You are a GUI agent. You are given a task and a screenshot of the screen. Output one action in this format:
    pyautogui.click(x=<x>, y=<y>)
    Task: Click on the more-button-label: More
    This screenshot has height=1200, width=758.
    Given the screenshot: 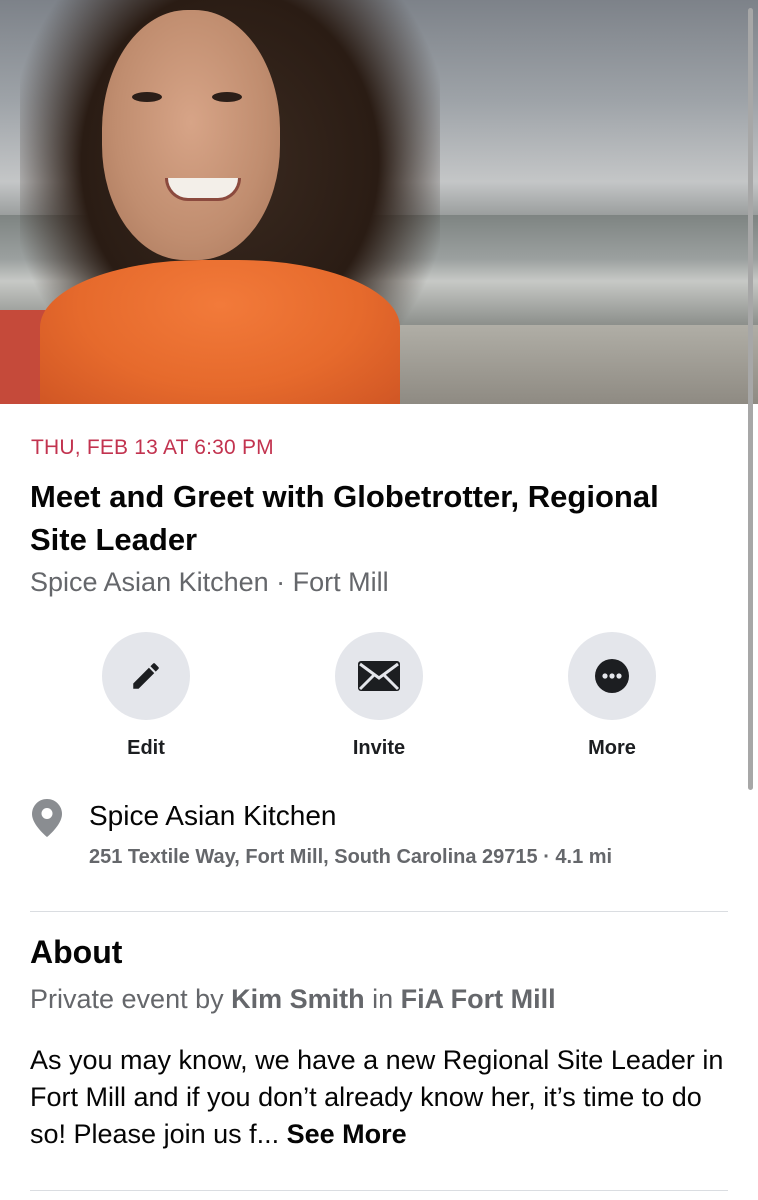 What is the action you would take?
    pyautogui.click(x=612, y=748)
    